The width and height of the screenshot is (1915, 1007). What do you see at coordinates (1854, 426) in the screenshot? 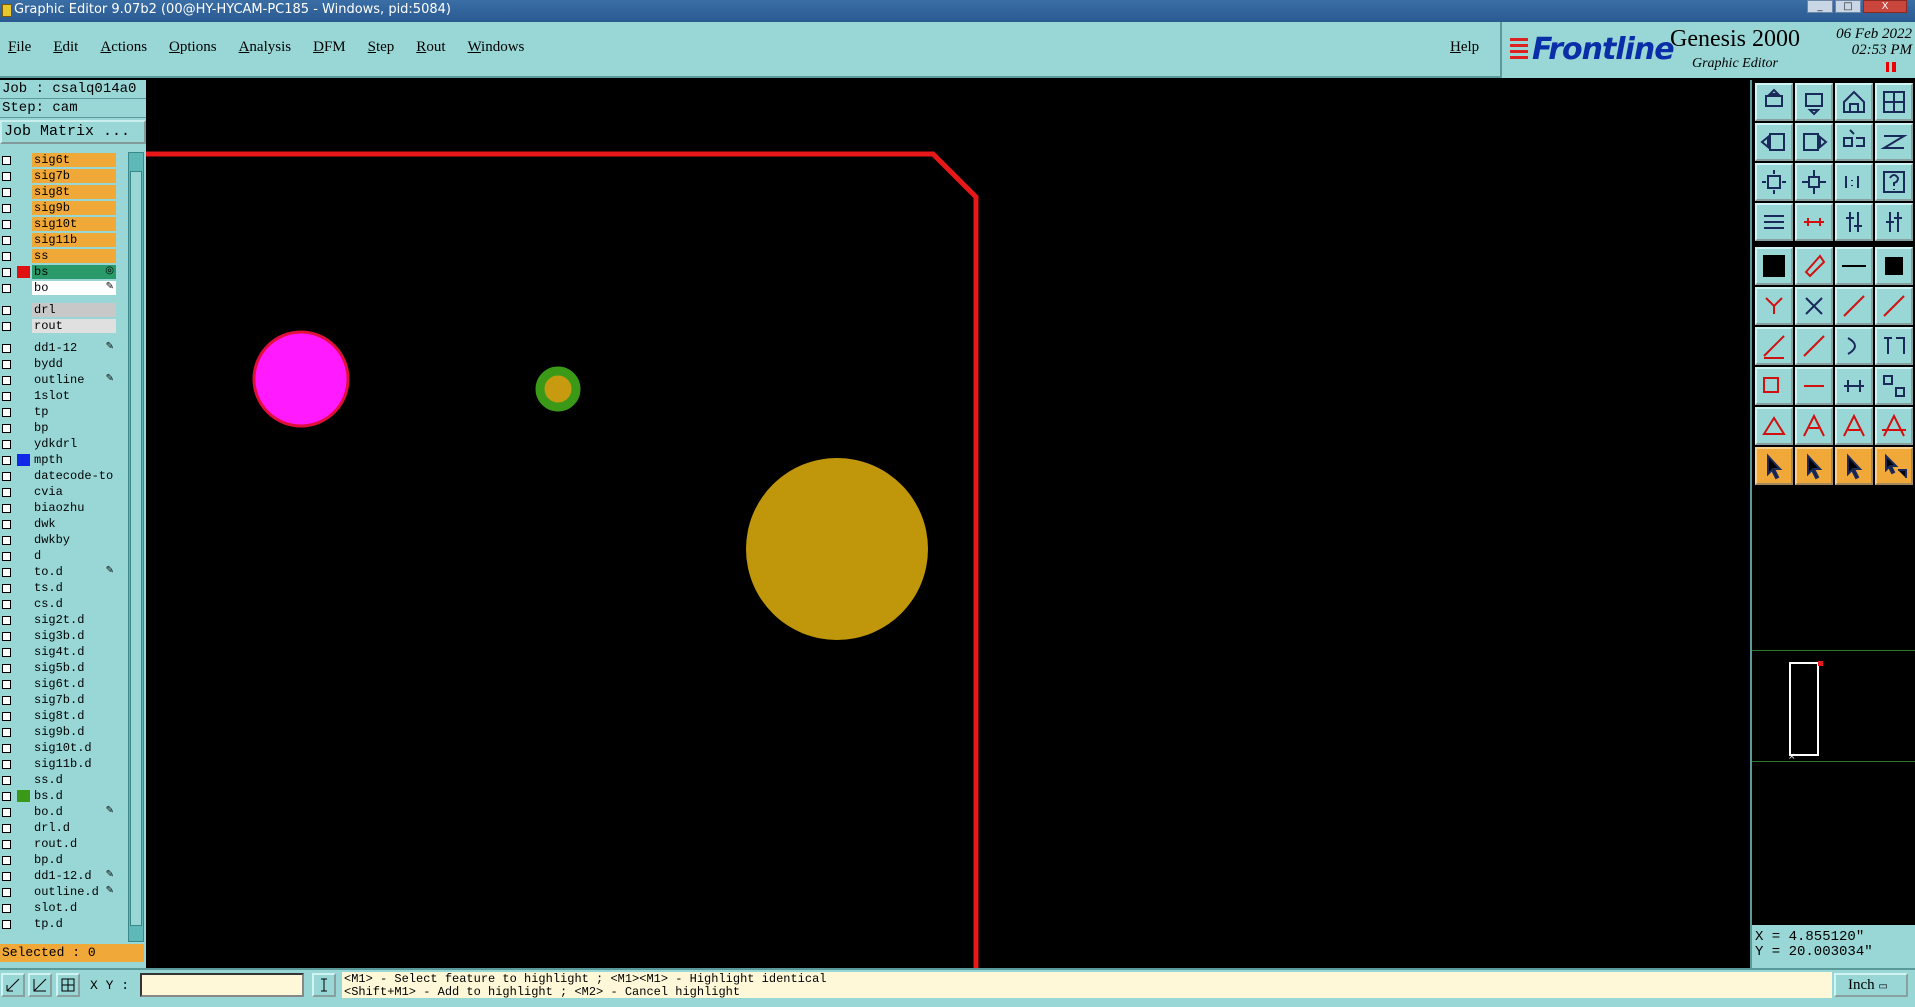
I see `text-a-tool-button` at bounding box center [1854, 426].